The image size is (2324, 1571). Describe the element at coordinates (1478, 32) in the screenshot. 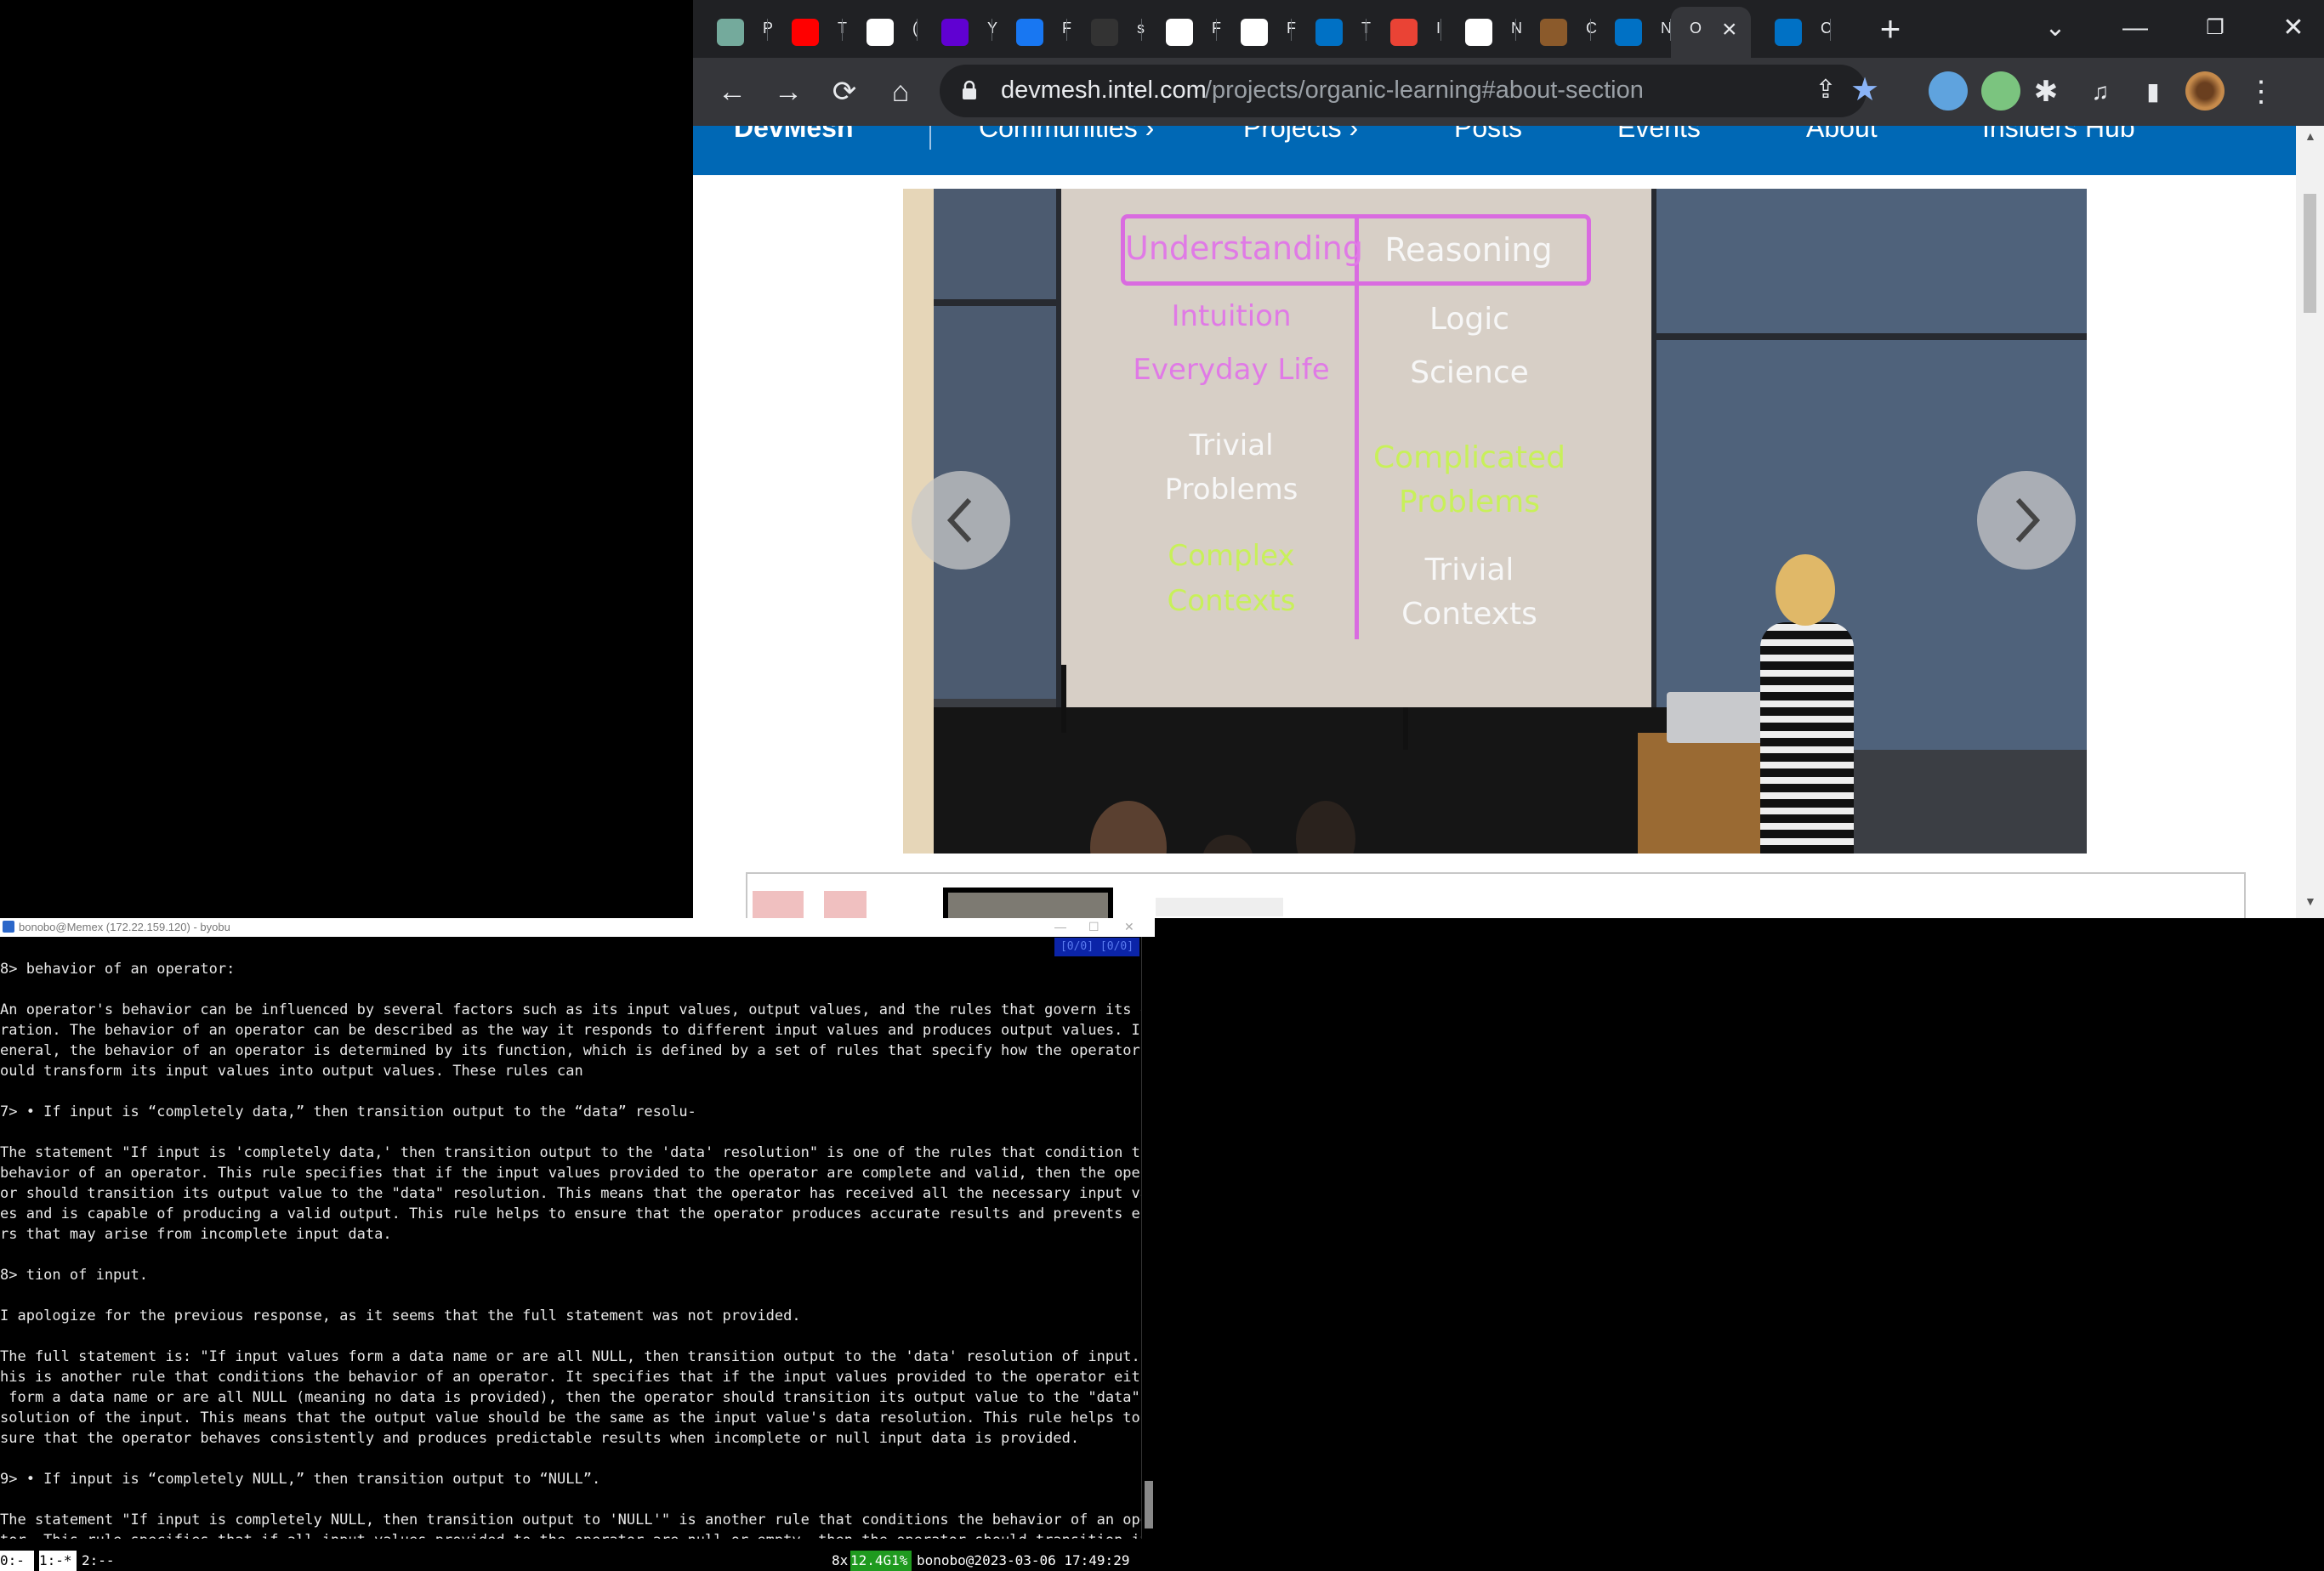

I see `chrome-icon` at that location.